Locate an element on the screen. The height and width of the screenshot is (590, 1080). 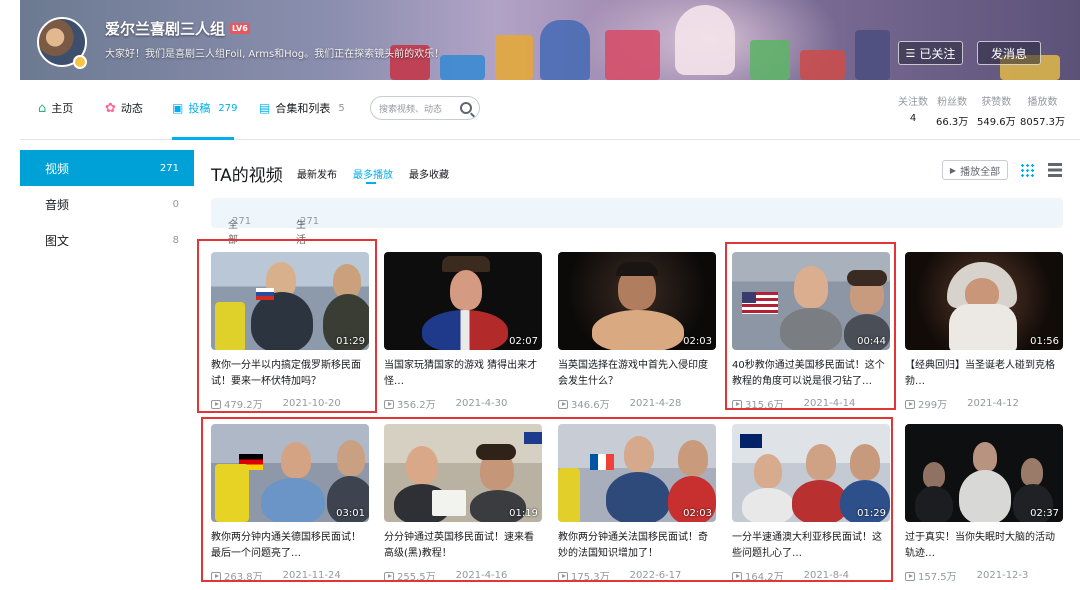
sidebar-item-audio: 音频 0 is located at coordinates (107, 204).